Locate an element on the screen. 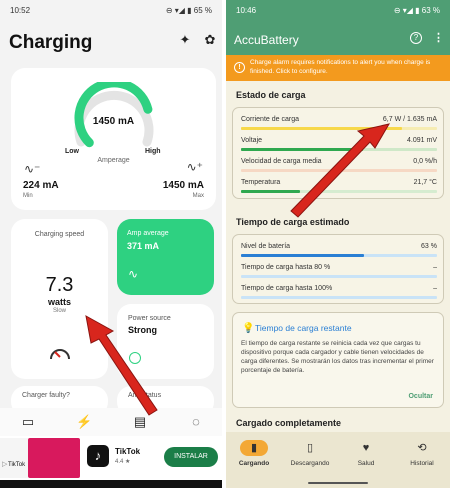 Image resolution: width=450 pixels, height=488 pixels. system-bar is located at coordinates (111, 484).